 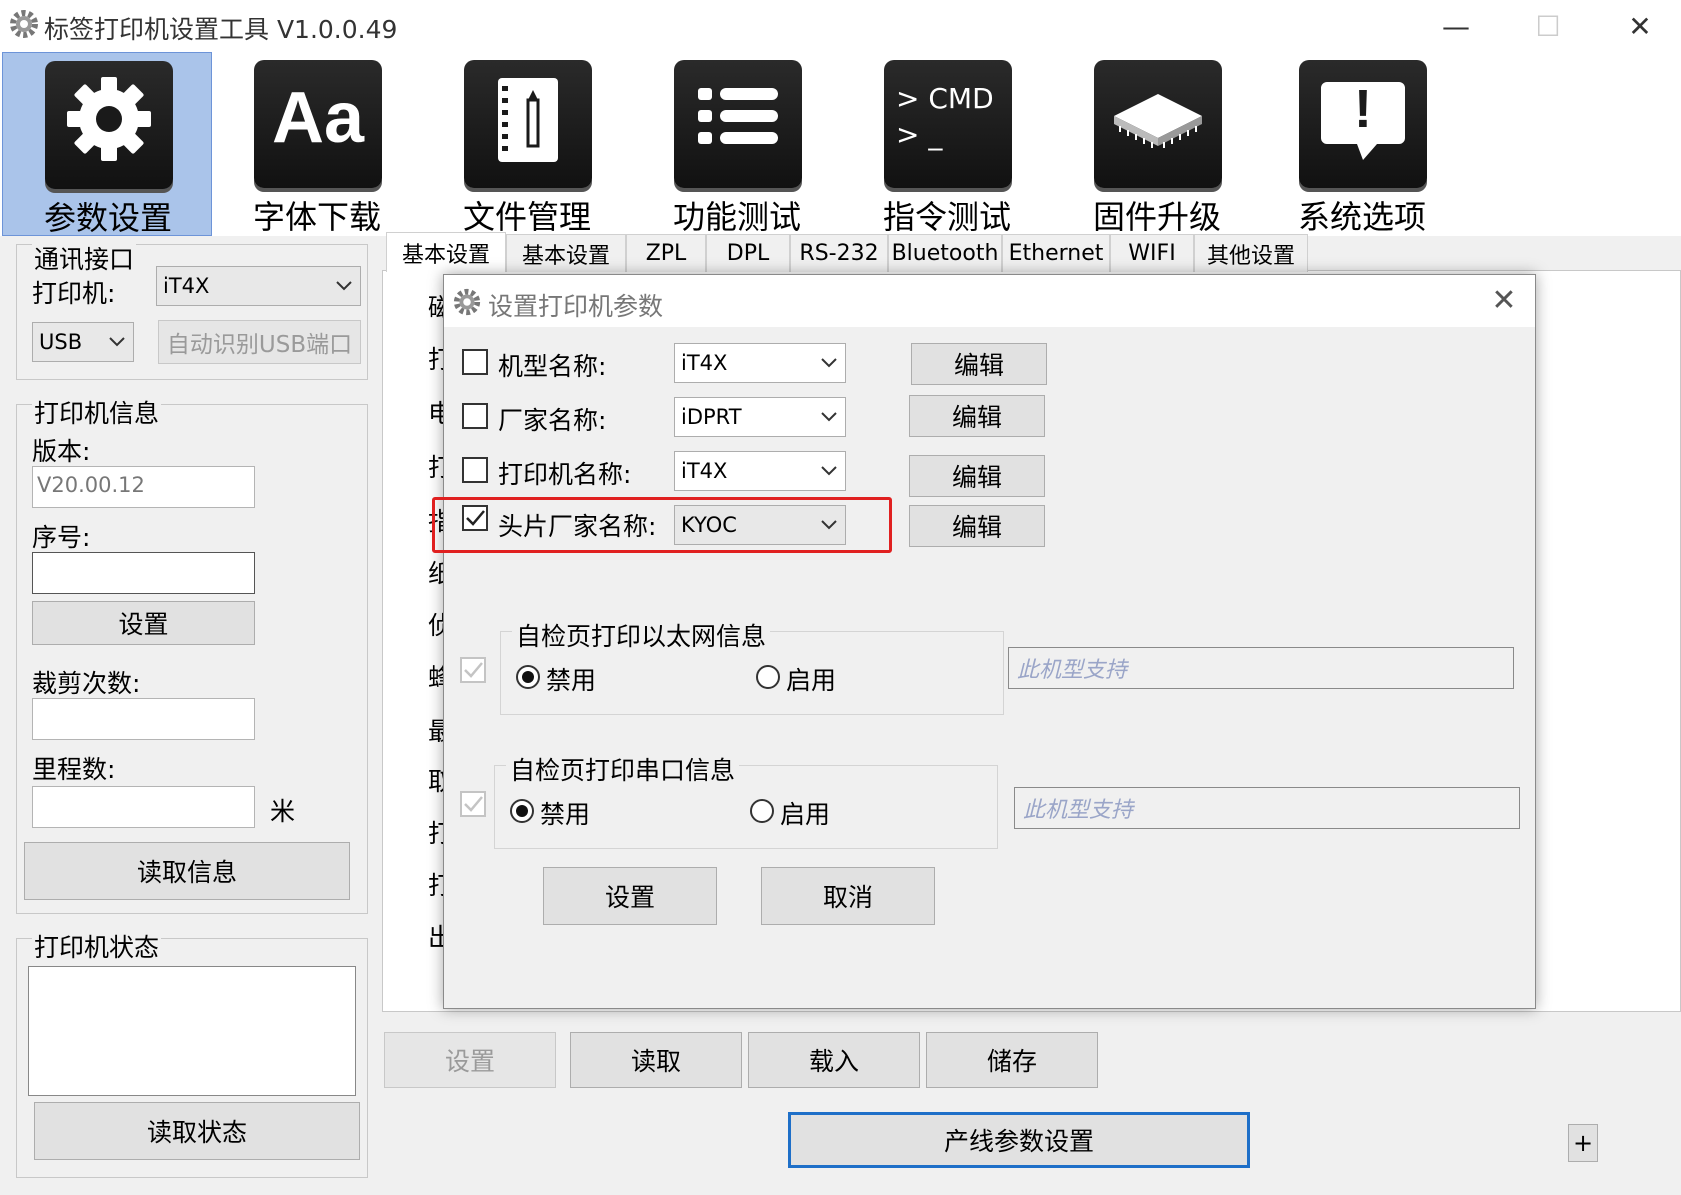 What do you see at coordinates (566, 253) in the screenshot?
I see `tab-basic-settings-2: 基本设置` at bounding box center [566, 253].